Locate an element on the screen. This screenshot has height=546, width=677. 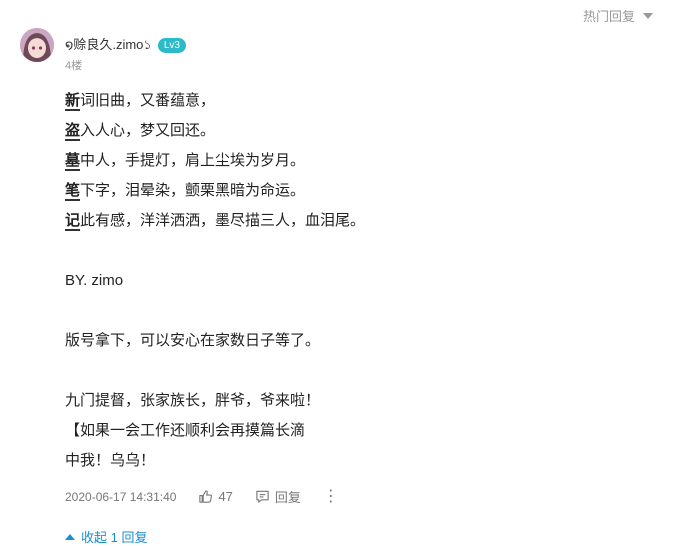
poem-initial: 记 is located at coordinates (73, 221).